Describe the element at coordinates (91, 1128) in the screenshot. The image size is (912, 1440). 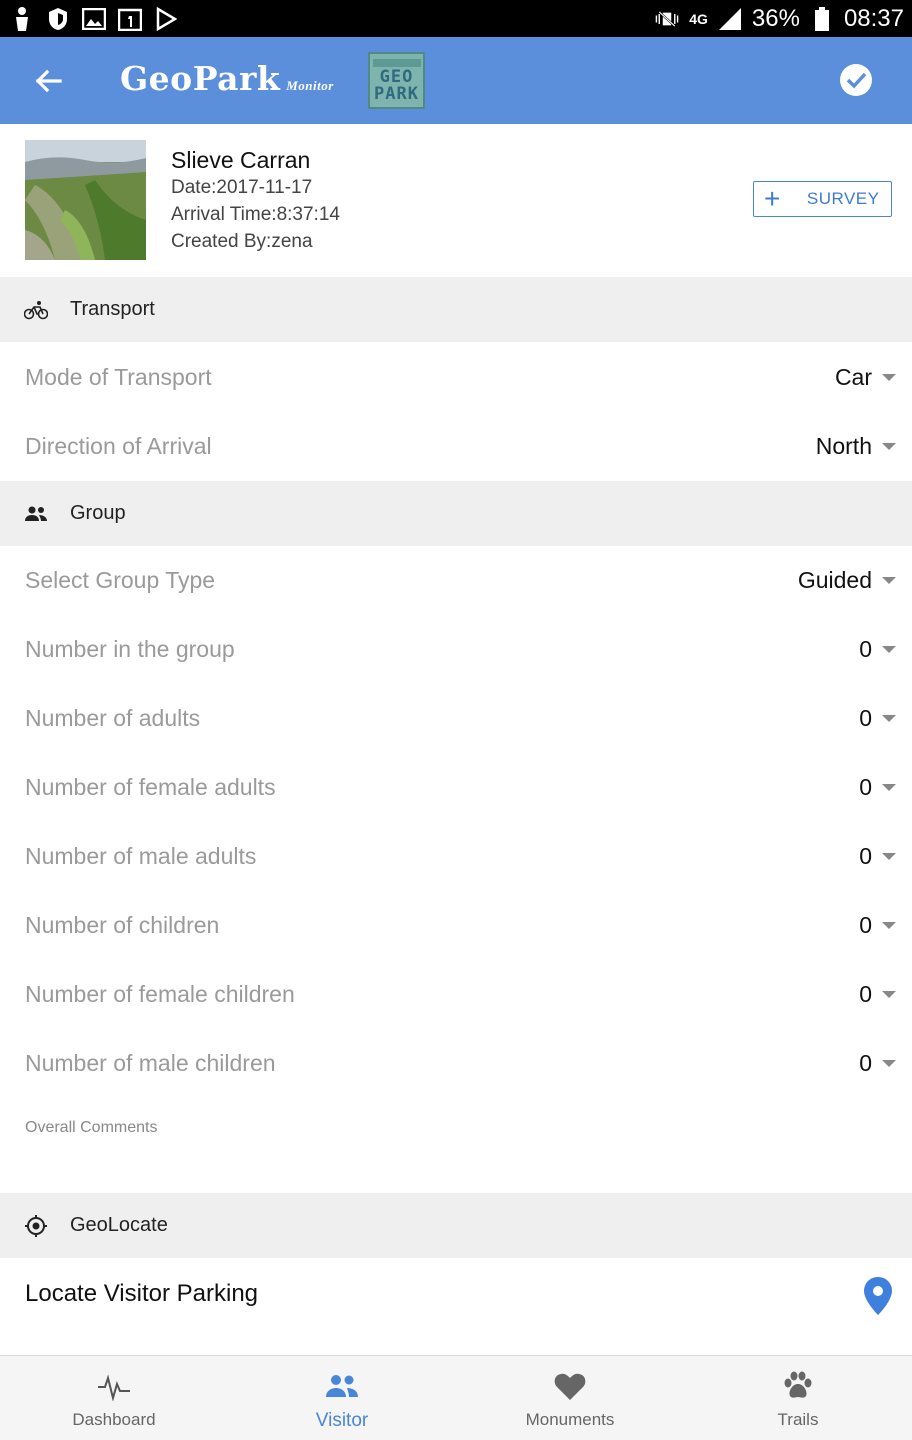
I see `overall-comments-field: Overall Comments` at that location.